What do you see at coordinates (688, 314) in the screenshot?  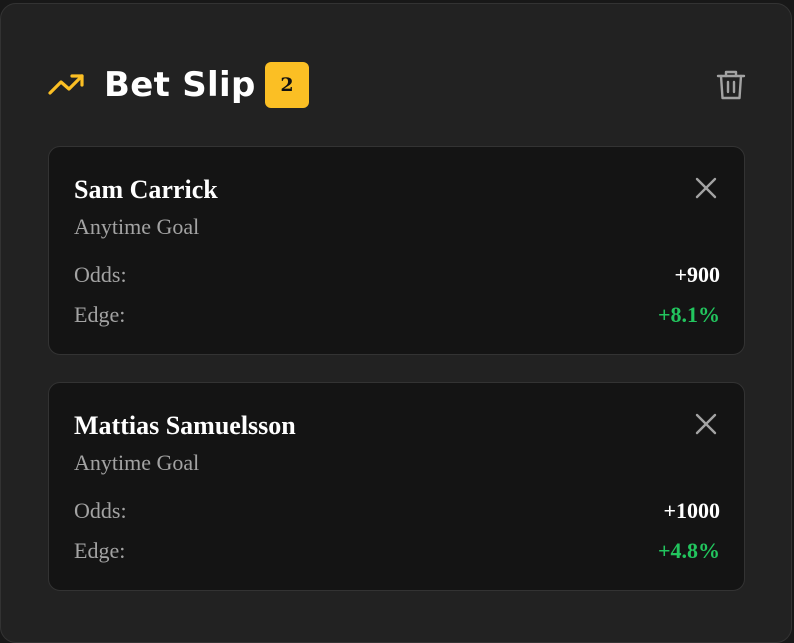 I see `edge-value: +8.1%` at bounding box center [688, 314].